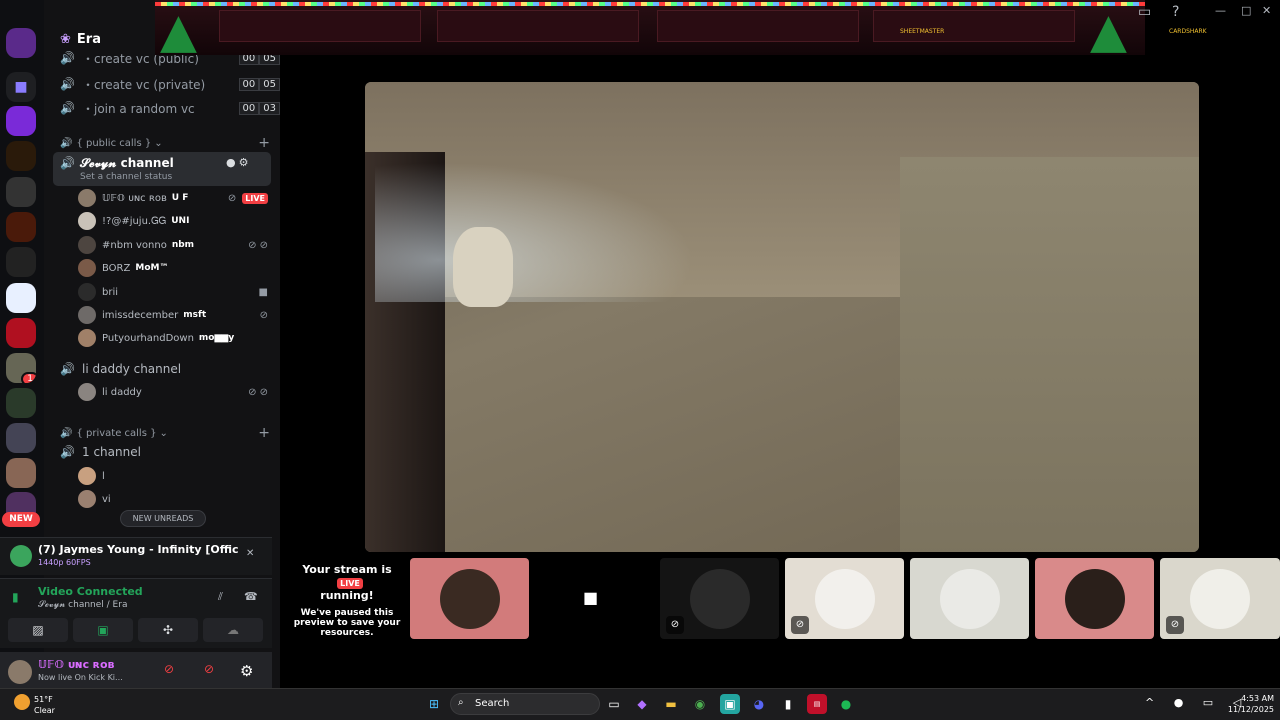 The width and height of the screenshot is (1280, 720). What do you see at coordinates (114, 143) in the screenshot?
I see `category-label: { public calls }` at bounding box center [114, 143].